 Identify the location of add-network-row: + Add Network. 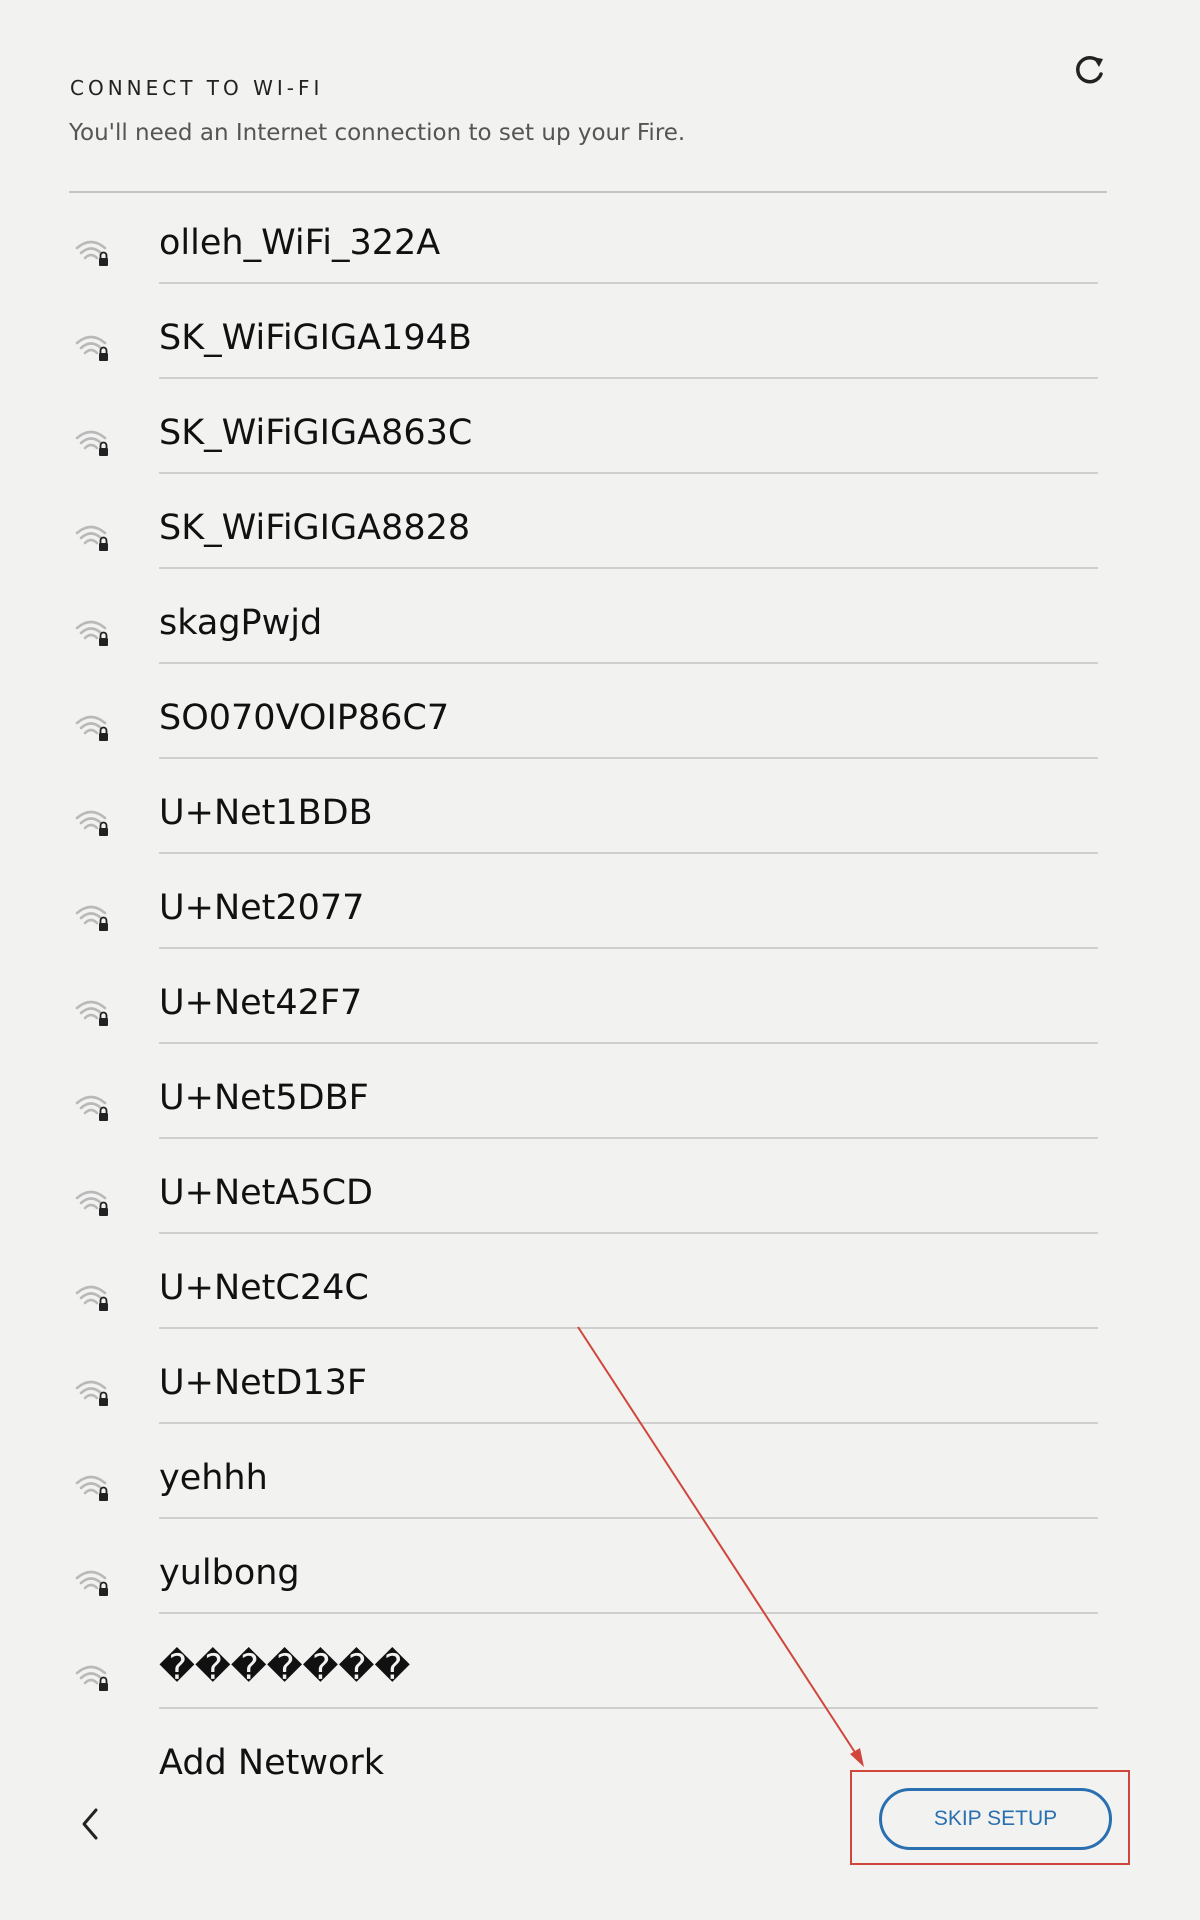
(600, 1744).